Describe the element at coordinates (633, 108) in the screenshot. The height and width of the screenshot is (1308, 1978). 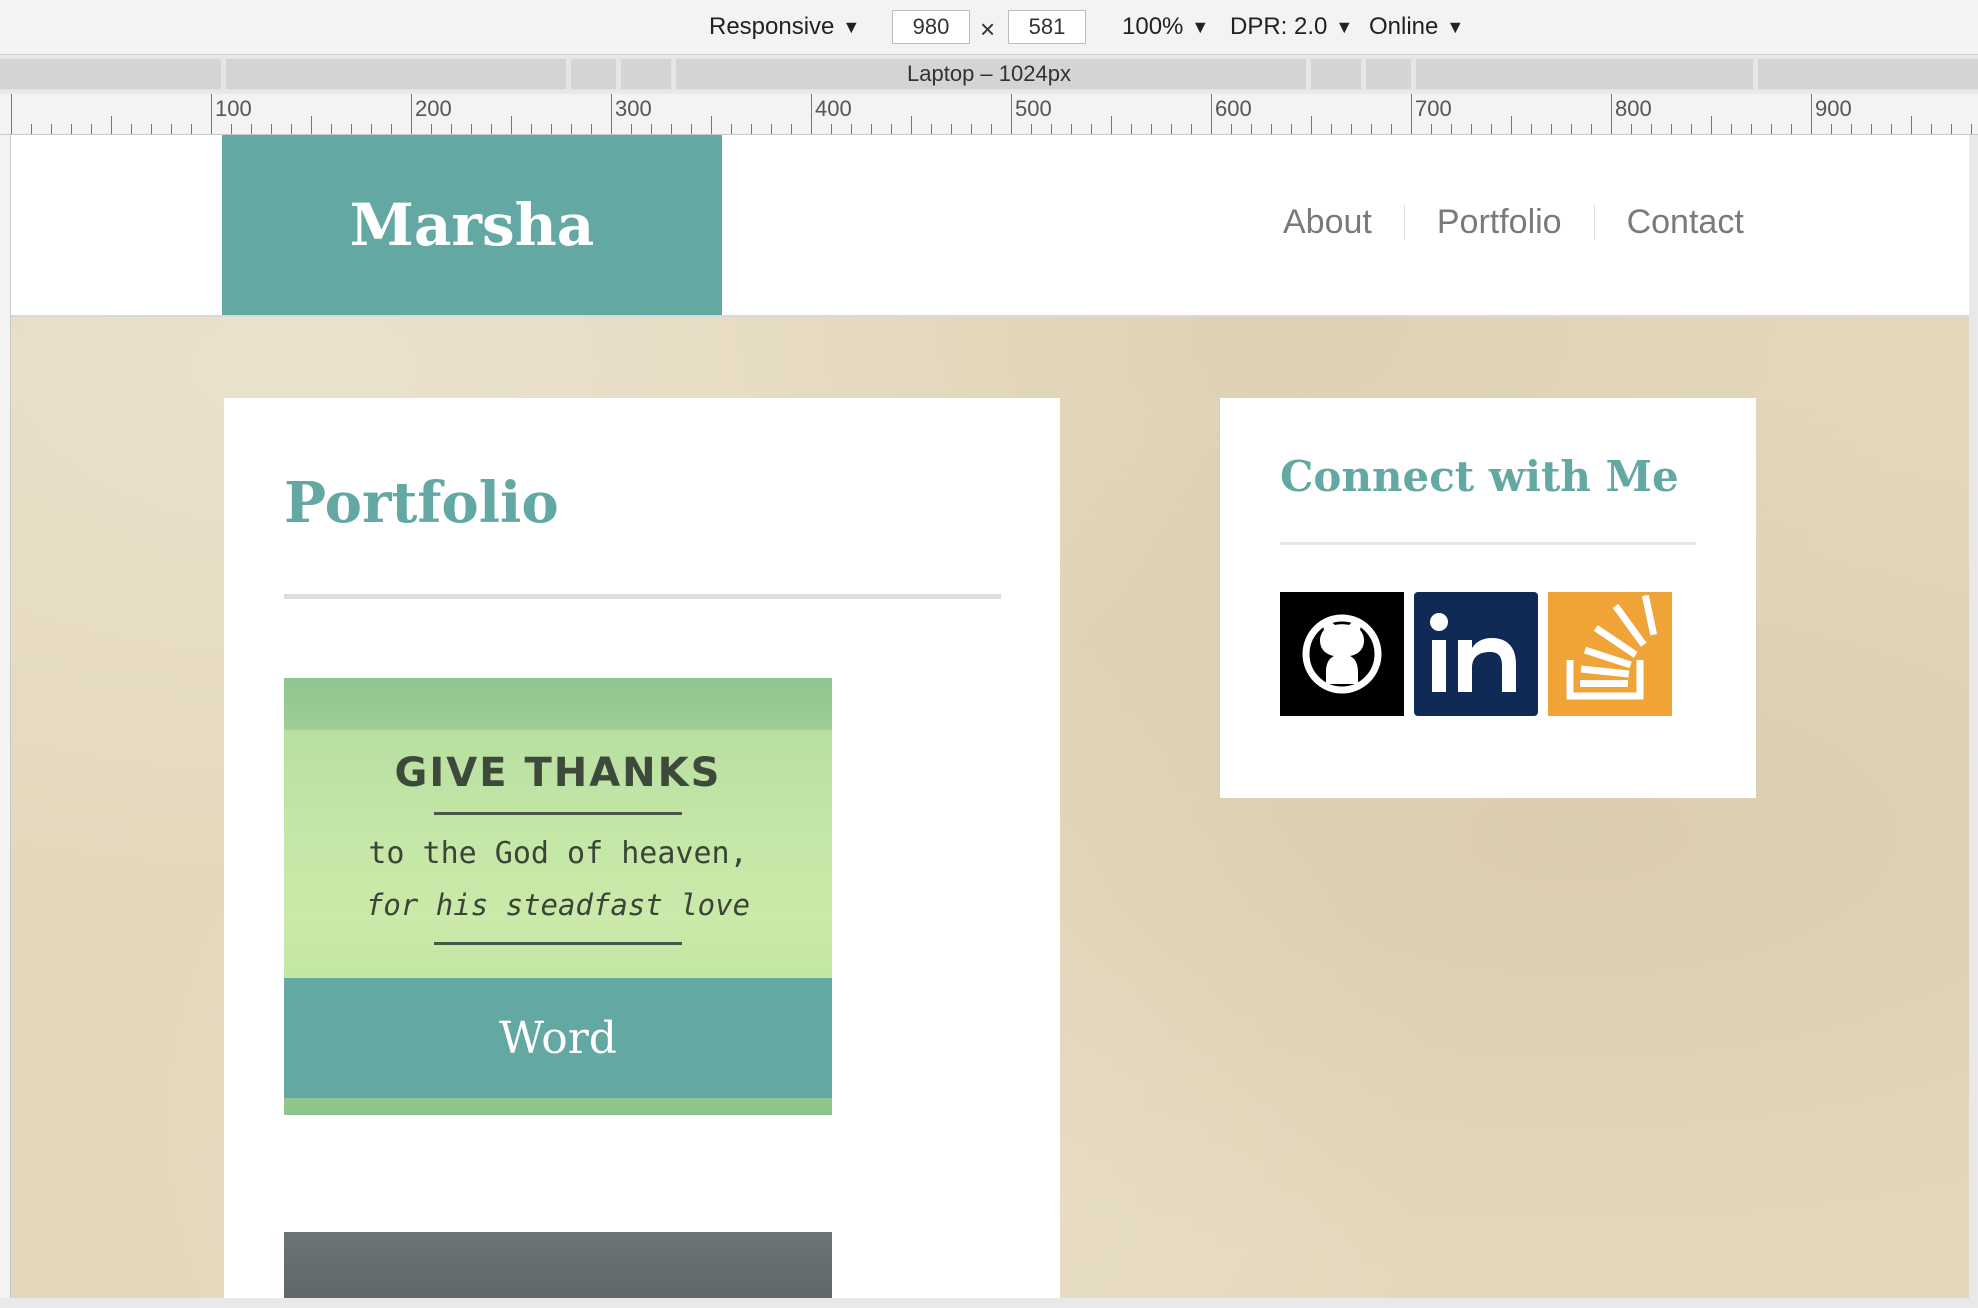
I see `ruler-label: 300` at that location.